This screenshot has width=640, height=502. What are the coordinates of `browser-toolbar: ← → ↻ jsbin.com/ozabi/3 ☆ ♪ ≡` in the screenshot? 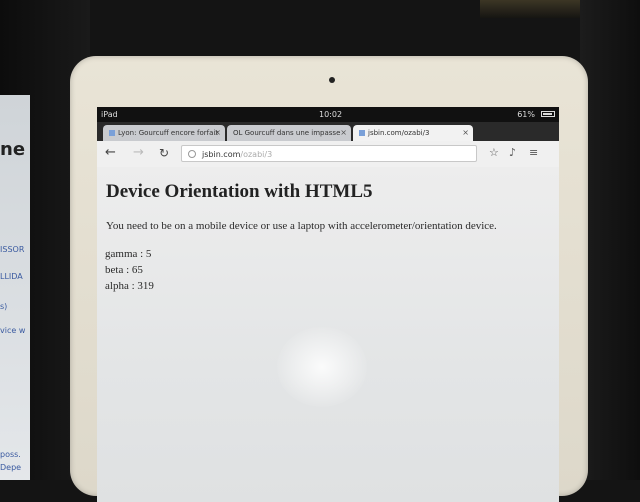 It's located at (328, 154).